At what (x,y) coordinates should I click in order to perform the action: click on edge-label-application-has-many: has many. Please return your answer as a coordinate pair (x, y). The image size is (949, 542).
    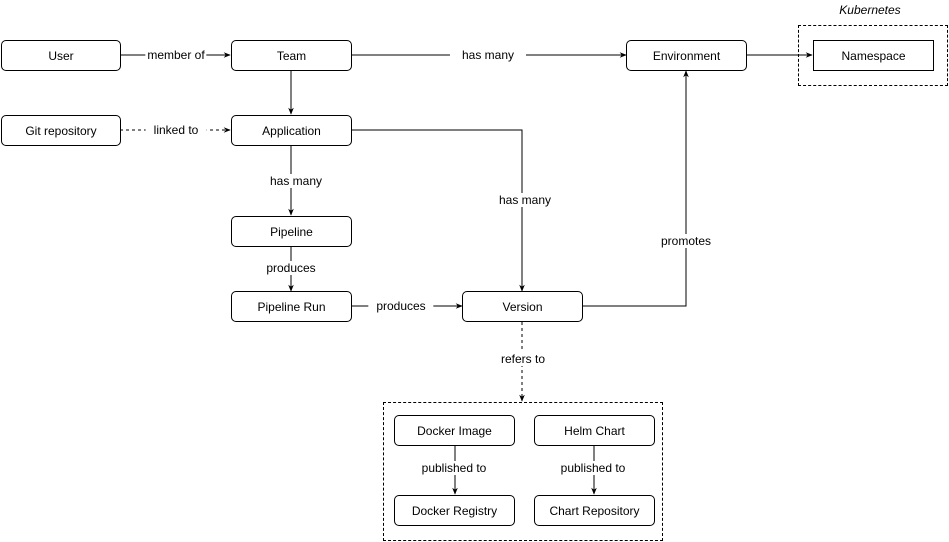
    Looking at the image, I should click on (296, 181).